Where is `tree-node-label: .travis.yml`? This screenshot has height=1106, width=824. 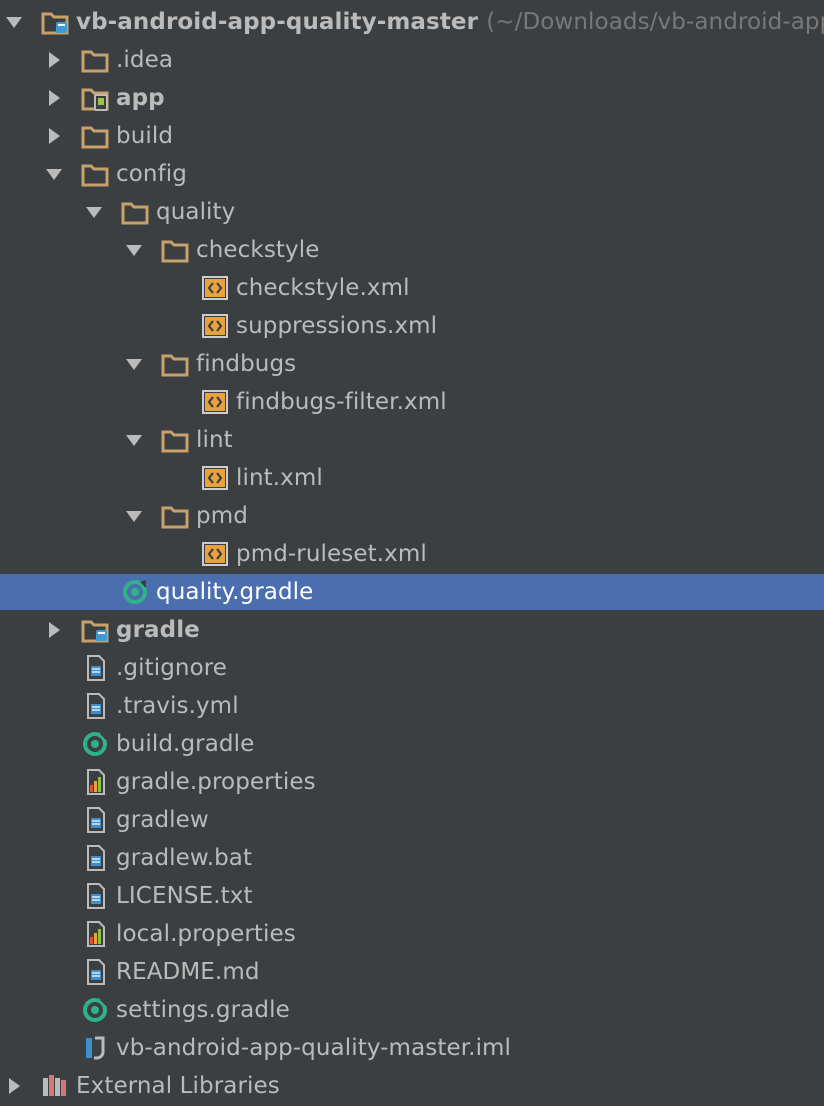
tree-node-label: .travis.yml is located at coordinates (177, 706).